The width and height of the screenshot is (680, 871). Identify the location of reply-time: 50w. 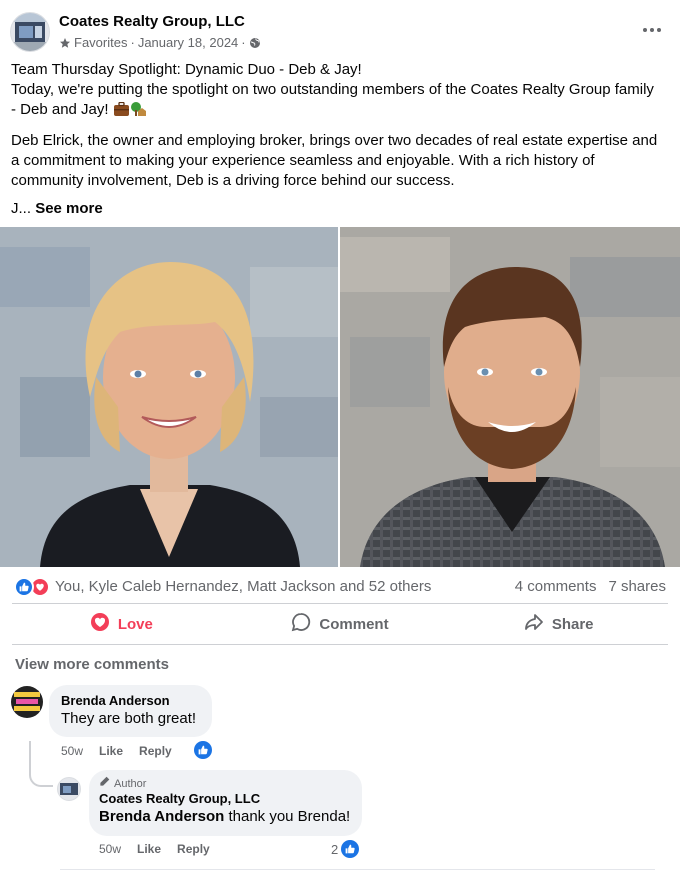
(110, 849).